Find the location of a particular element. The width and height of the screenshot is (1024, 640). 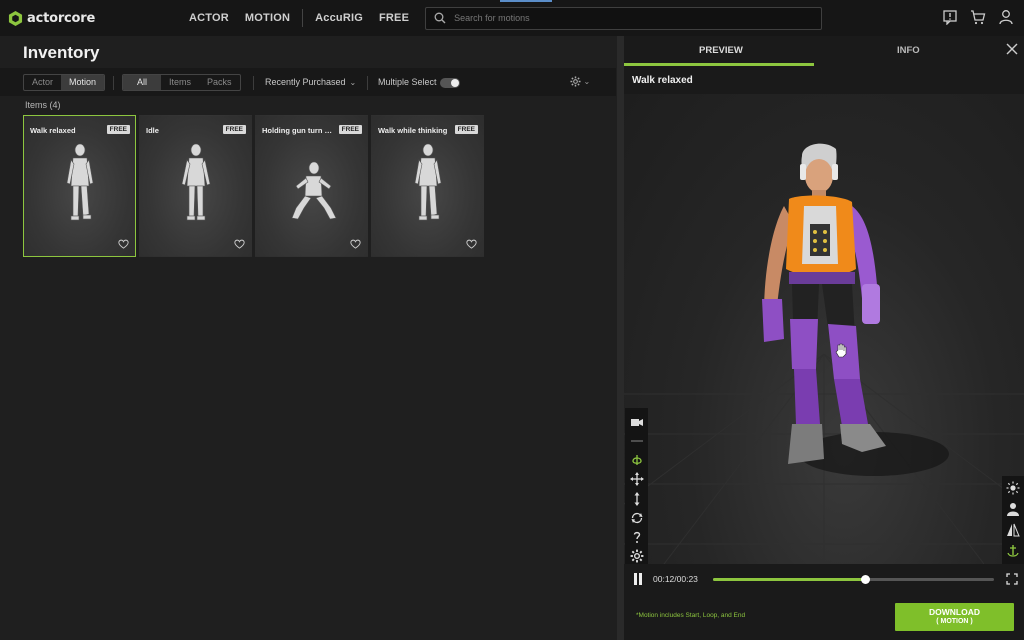

timeline-slider is located at coordinates (853, 579).